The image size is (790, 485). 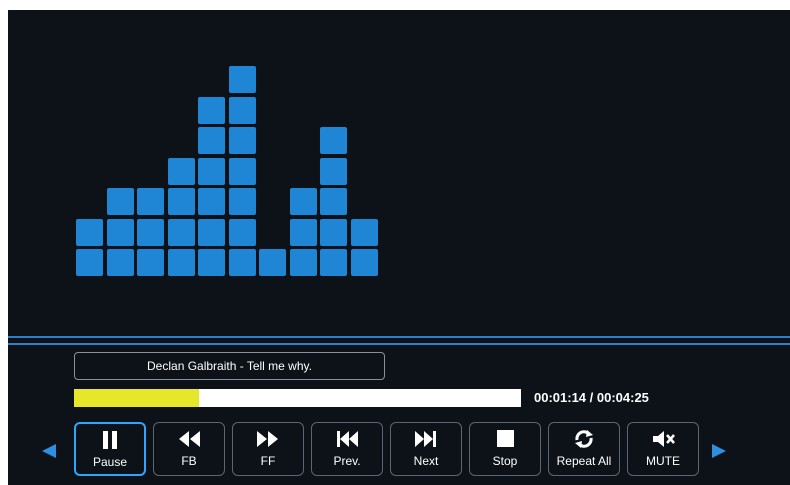 I want to click on progress-bar, so click(x=297, y=398).